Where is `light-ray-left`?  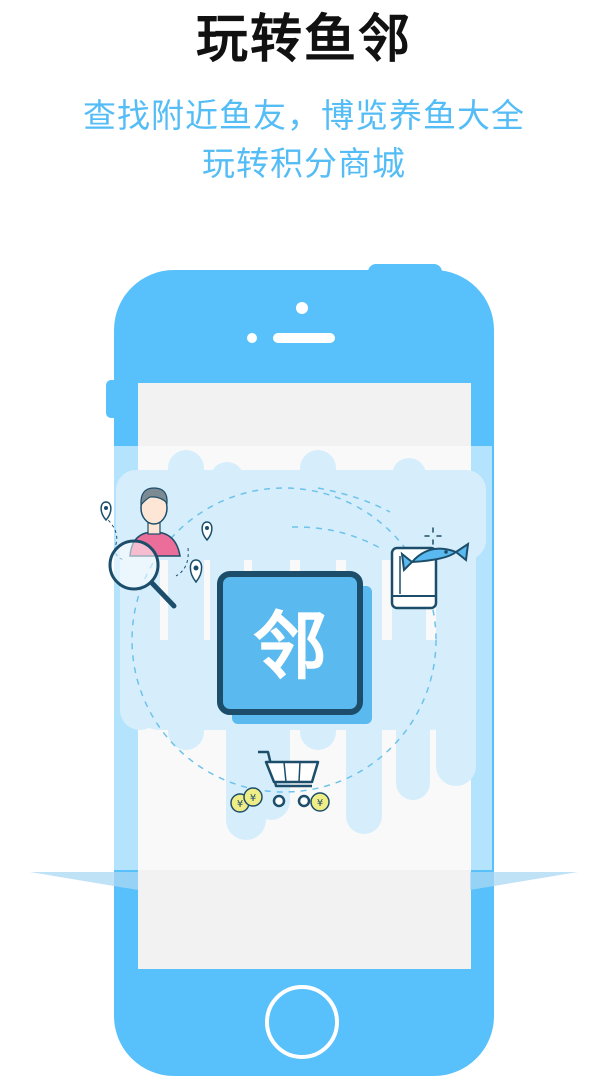 light-ray-left is located at coordinates (84, 881).